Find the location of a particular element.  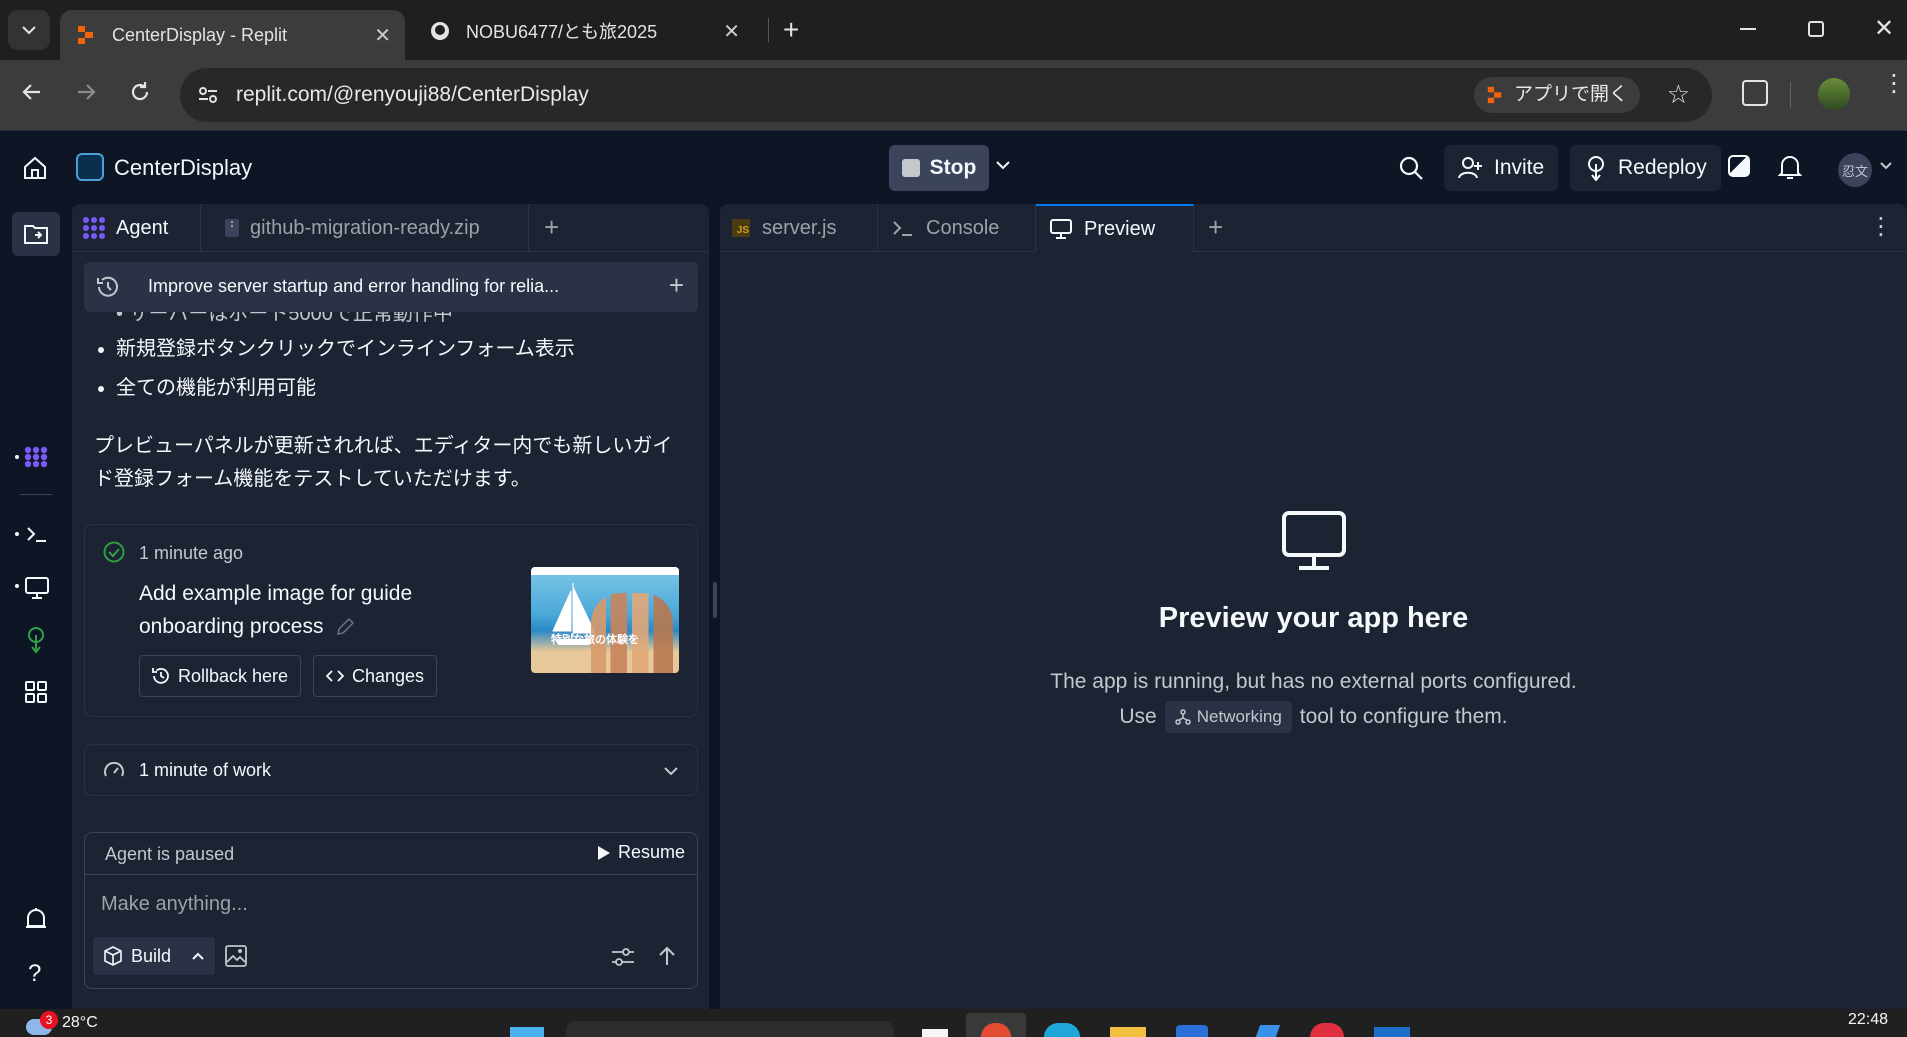

whats-new-rail-button is located at coordinates (36, 919).